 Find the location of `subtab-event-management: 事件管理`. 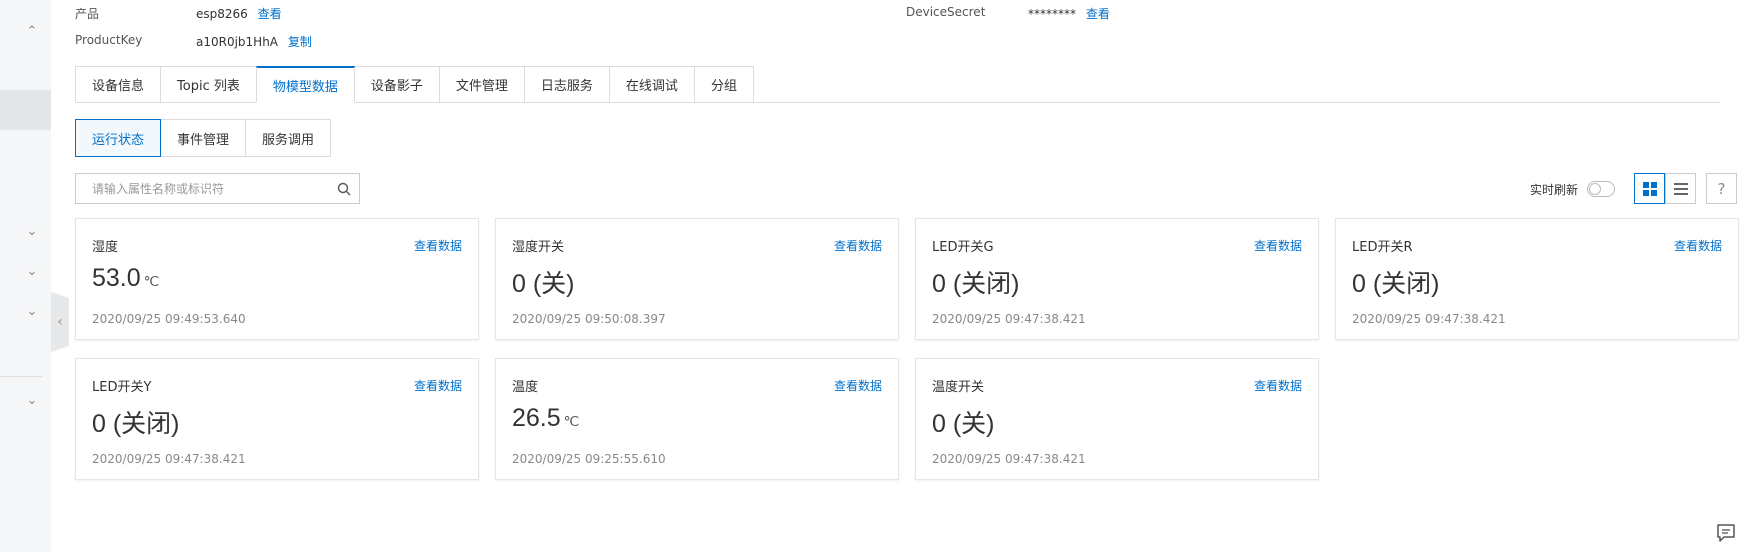

subtab-event-management: 事件管理 is located at coordinates (203, 138).